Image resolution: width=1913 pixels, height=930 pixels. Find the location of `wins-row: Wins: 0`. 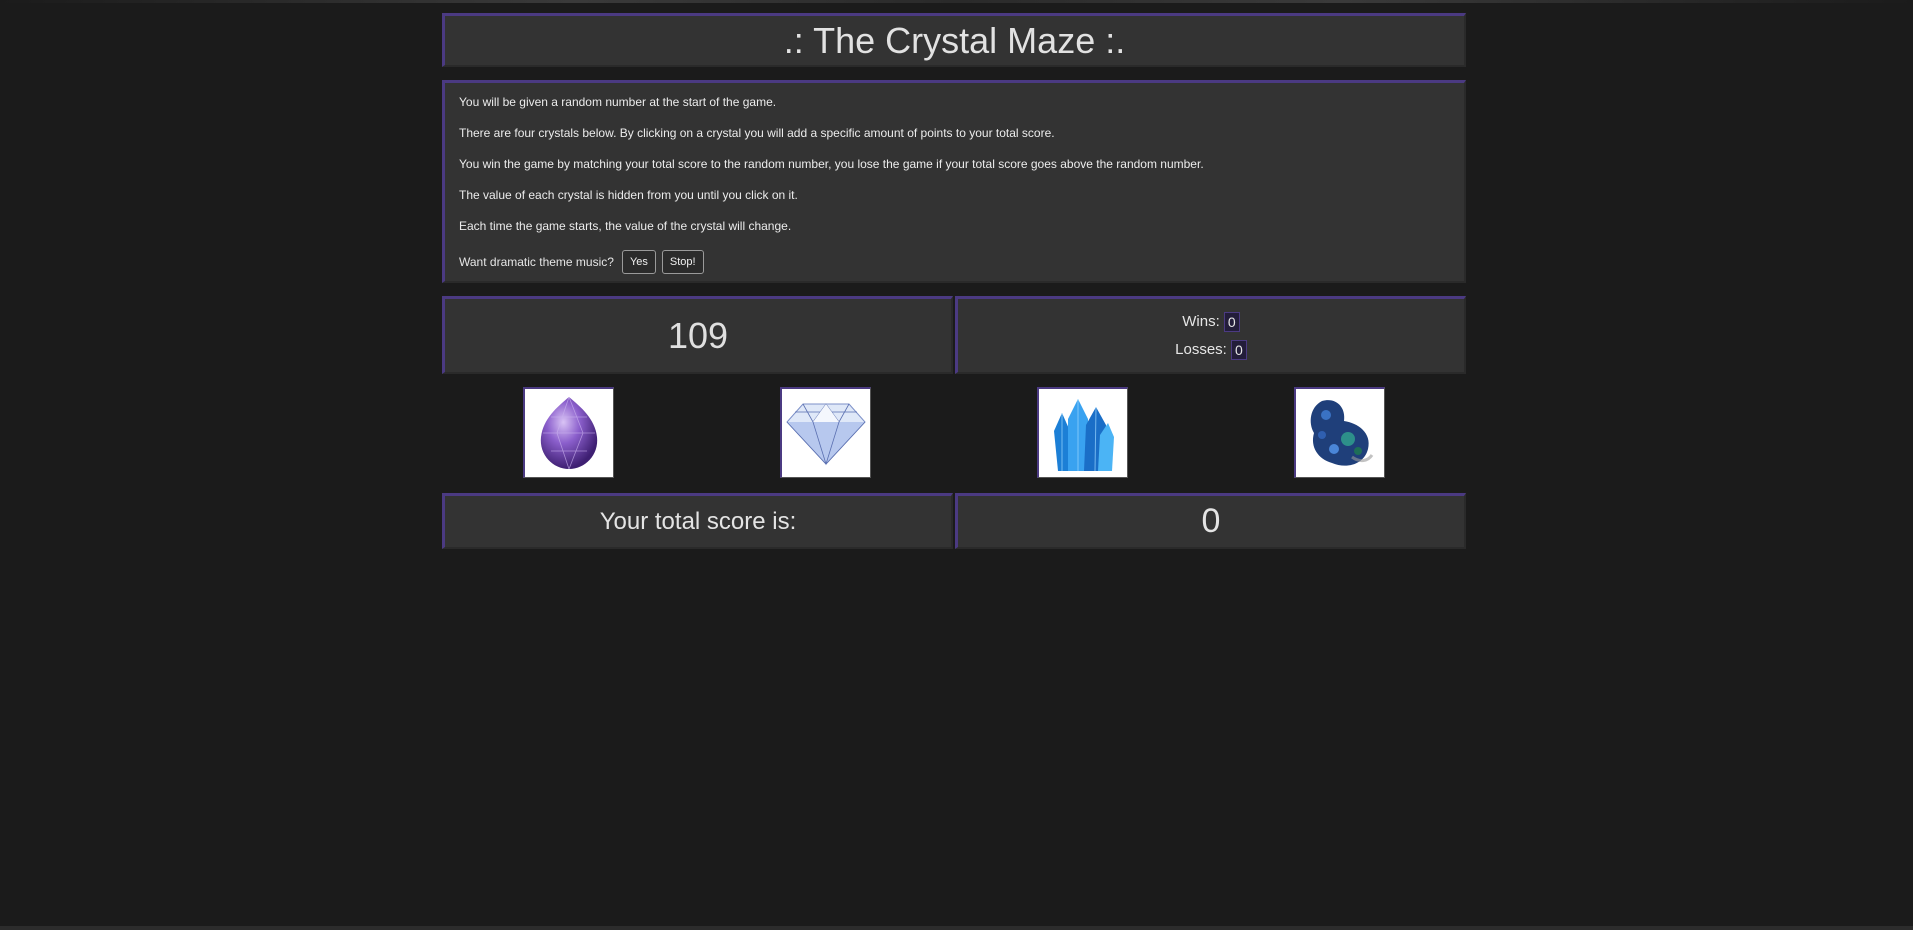

wins-row: Wins: 0 is located at coordinates (1211, 321).